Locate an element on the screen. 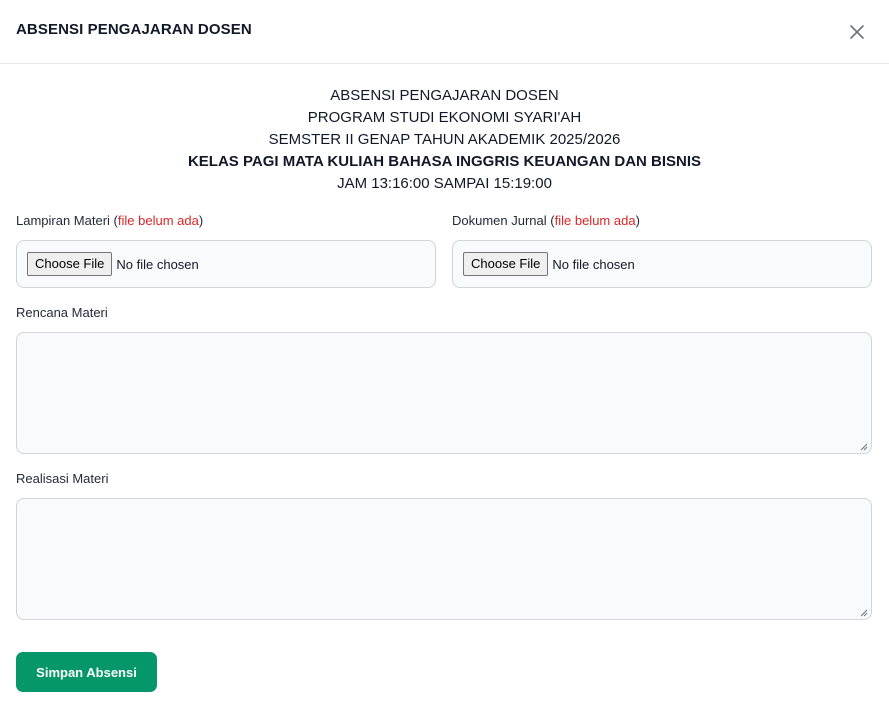  modal-header: ABSENSI PENGAJARAN DOSEN is located at coordinates (444, 32).